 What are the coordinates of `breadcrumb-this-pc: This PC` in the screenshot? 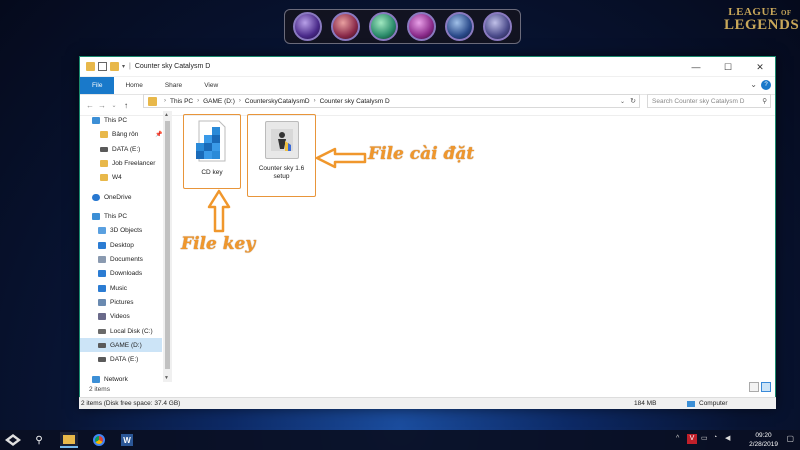 It's located at (181, 101).